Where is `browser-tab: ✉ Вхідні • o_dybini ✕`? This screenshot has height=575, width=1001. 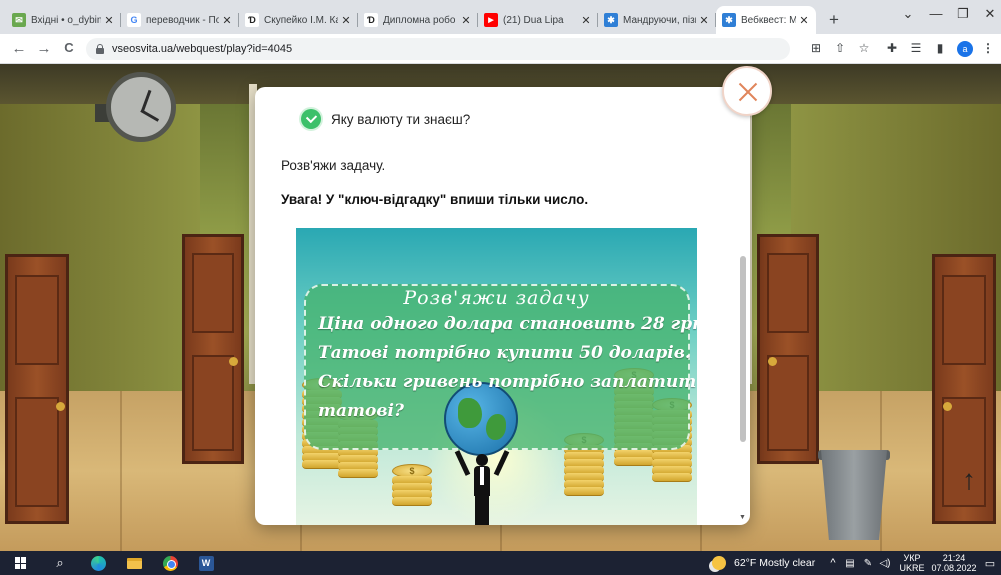
browser-tab: ✉ Вхідні • o_dybini ✕ is located at coordinates (63, 20).